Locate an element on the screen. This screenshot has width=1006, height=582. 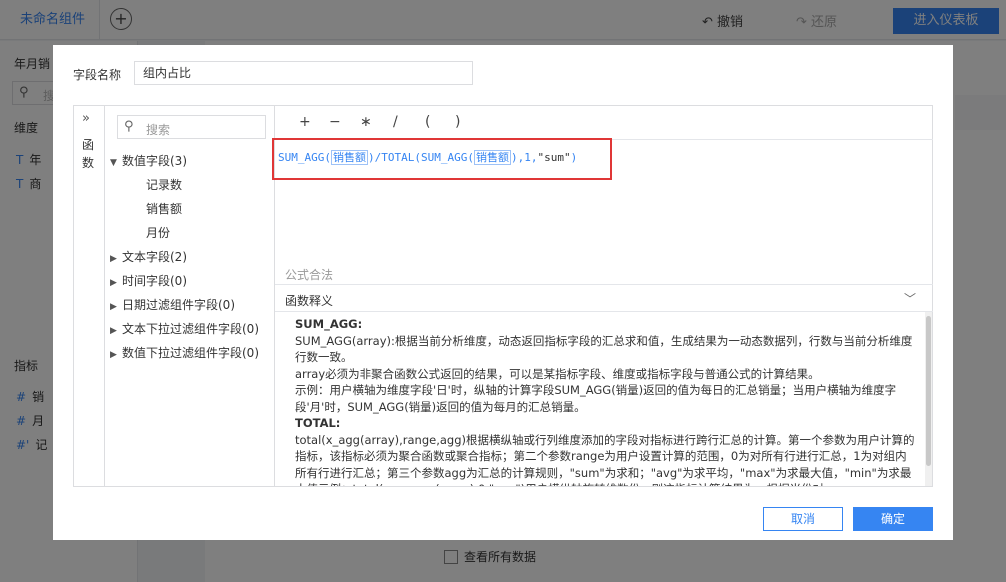
search-icon: ⚲ is located at coordinates (129, 126).